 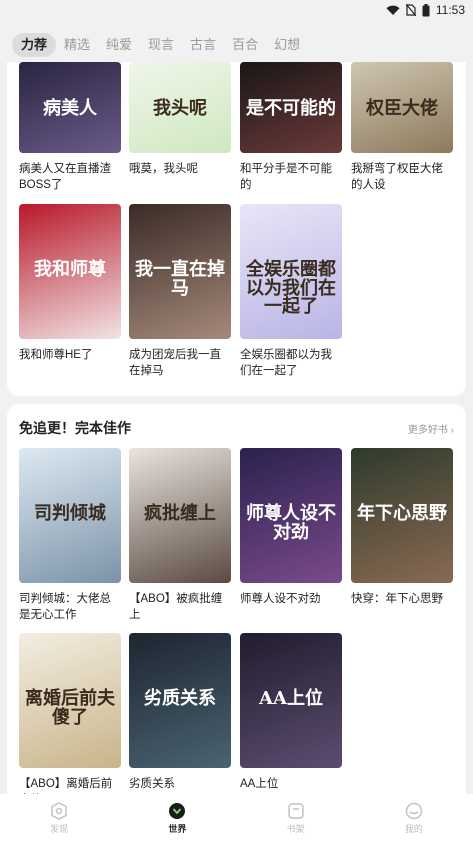 I want to click on book-title: 师尊人设不对劲, so click(x=291, y=599).